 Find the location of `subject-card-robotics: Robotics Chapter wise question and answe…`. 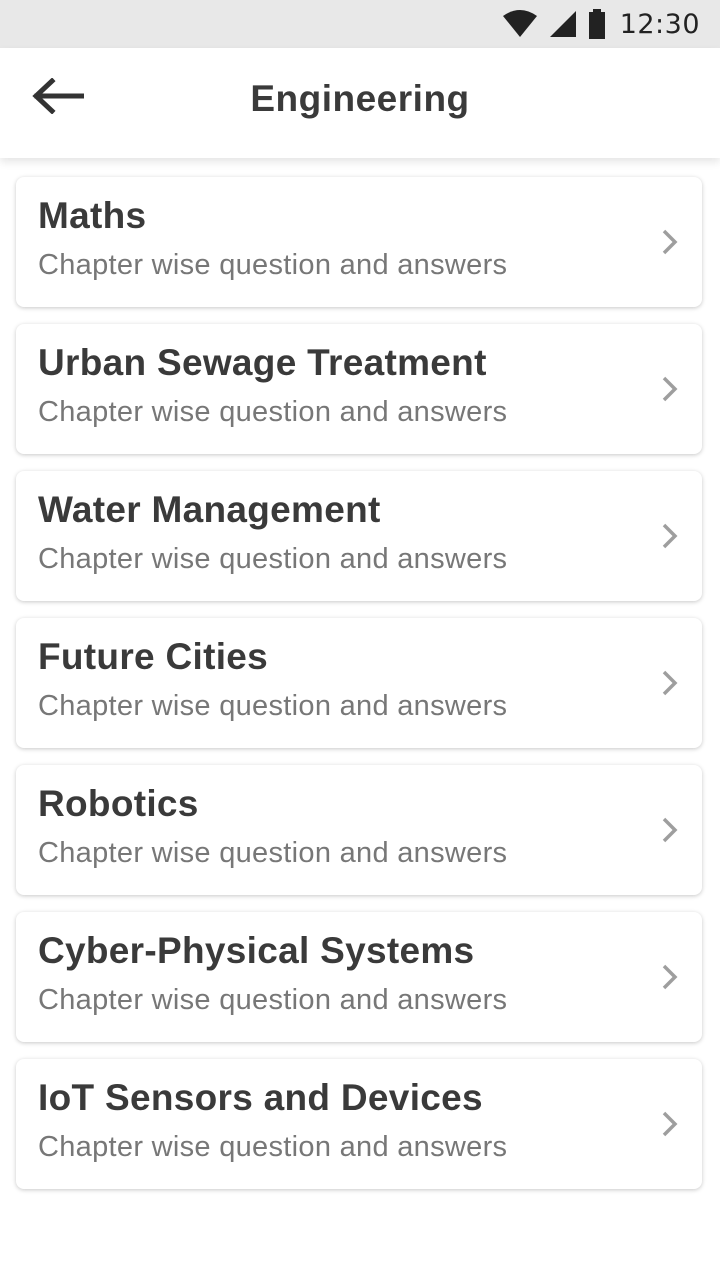

subject-card-robotics: Robotics Chapter wise question and answe… is located at coordinates (359, 830).